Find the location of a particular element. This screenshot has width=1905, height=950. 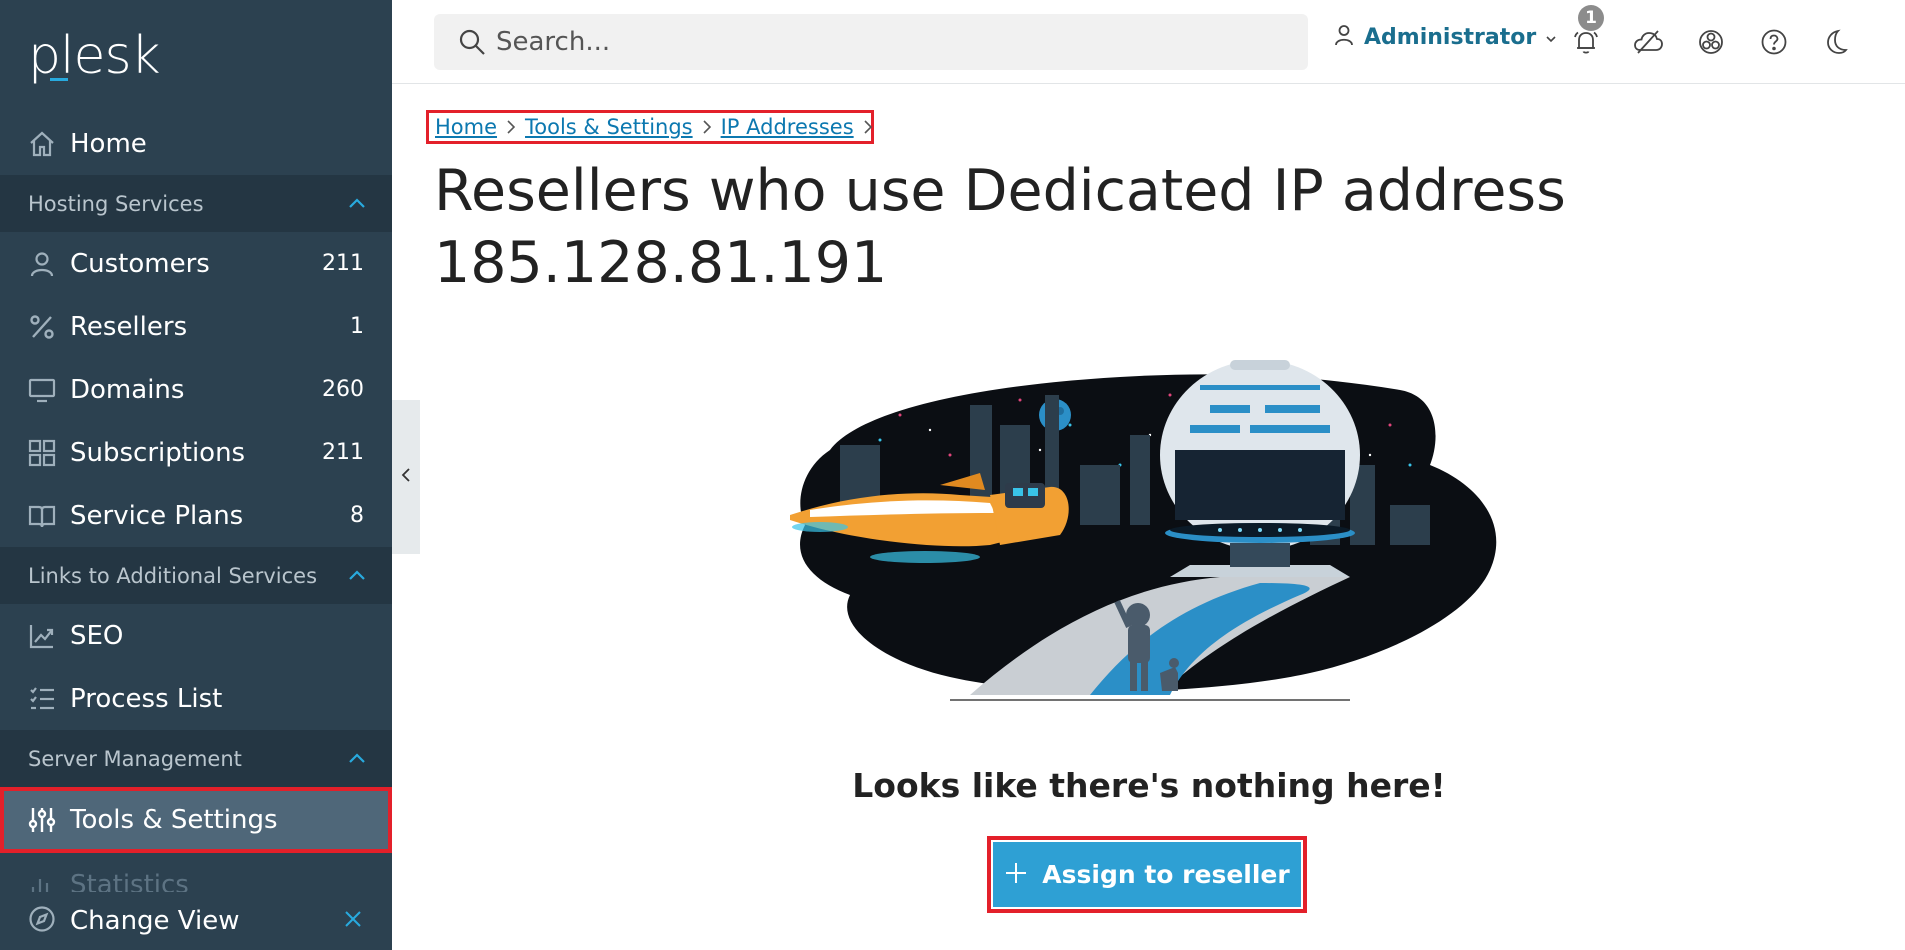

chevron-left-icon is located at coordinates (406, 477).